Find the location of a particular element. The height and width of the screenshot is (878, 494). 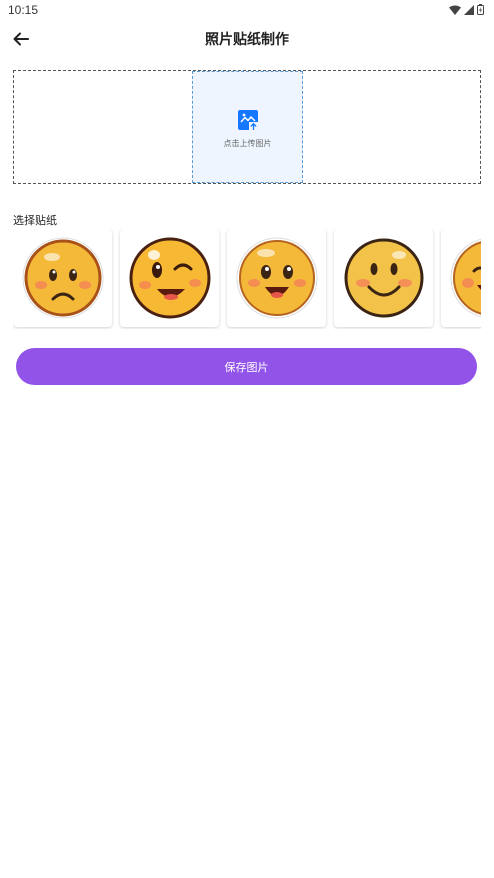

app-header: 照片贴纸制作 is located at coordinates (247, 39).